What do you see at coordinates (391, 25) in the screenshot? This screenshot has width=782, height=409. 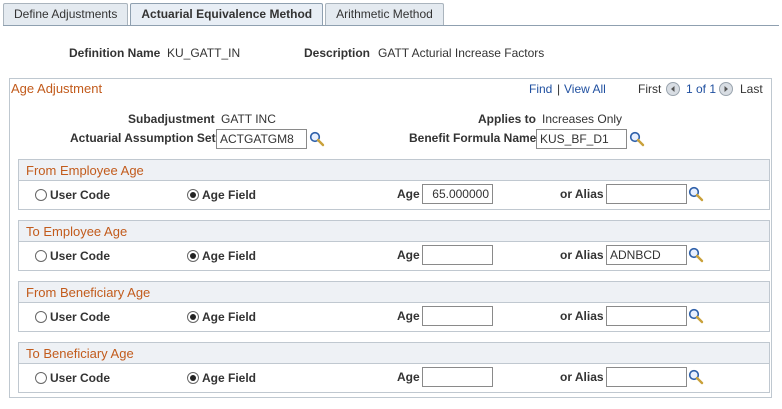 I see `tab-divider` at bounding box center [391, 25].